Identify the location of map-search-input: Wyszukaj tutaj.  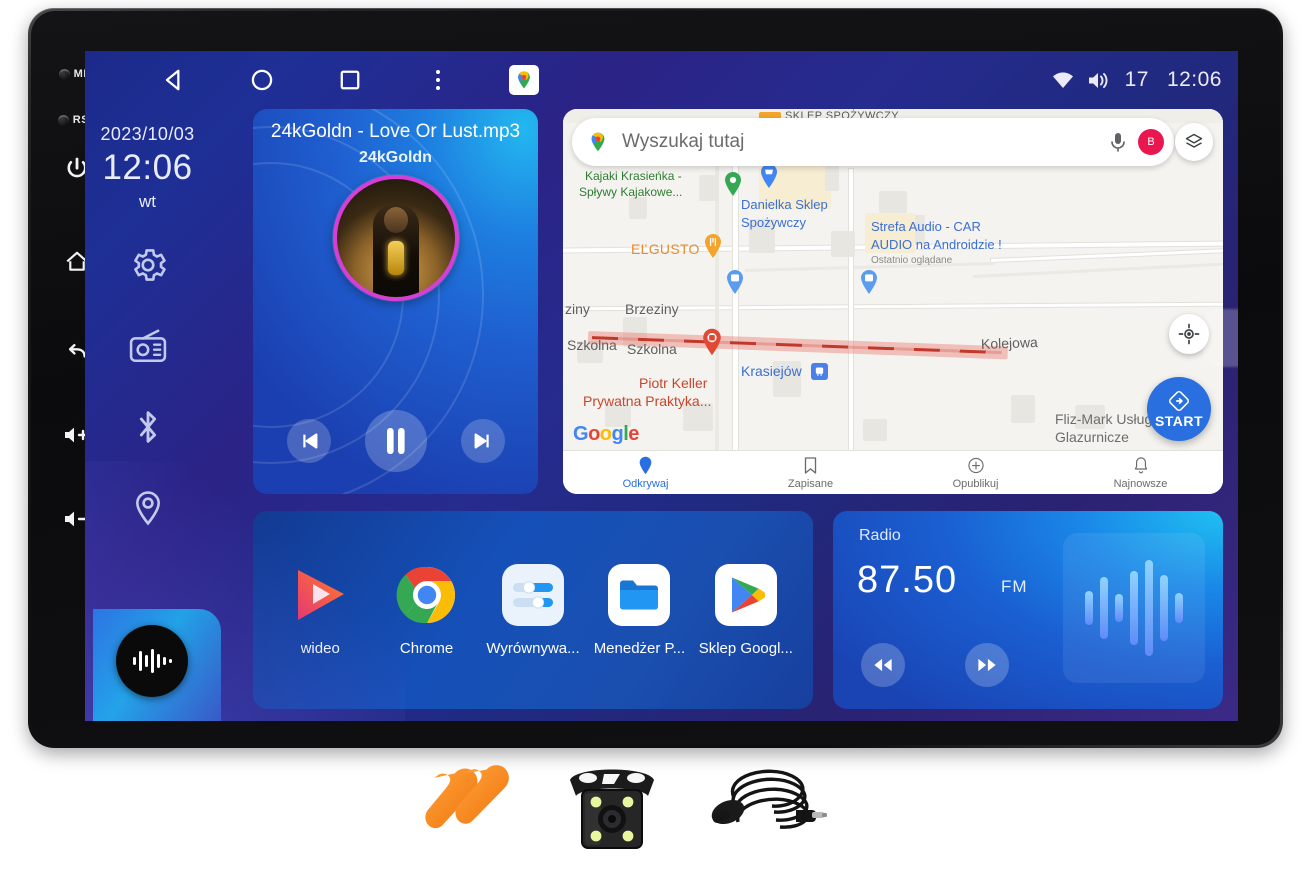
(865, 142).